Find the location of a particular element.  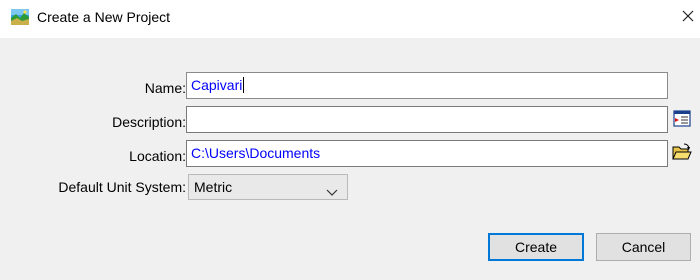

open-folder-icon is located at coordinates (682, 153).